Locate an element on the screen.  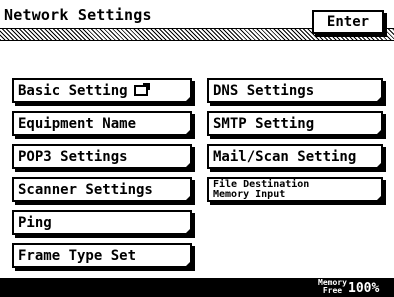
mail-scan-setting-button: Mail/Scan Setting is located at coordinates (295, 156).